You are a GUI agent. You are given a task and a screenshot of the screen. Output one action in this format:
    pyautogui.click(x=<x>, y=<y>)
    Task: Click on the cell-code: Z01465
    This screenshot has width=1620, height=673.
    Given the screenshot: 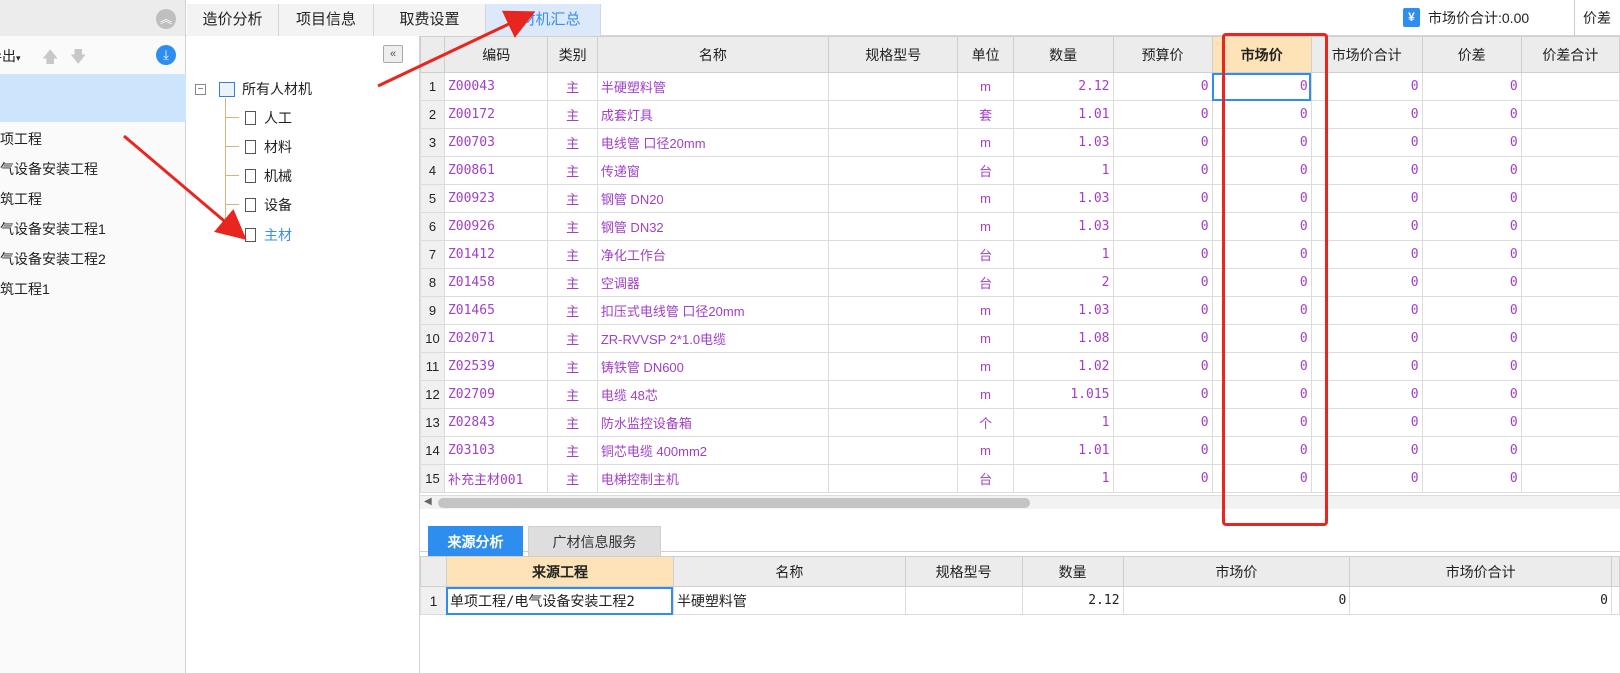 What is the action you would take?
    pyautogui.click(x=496, y=310)
    